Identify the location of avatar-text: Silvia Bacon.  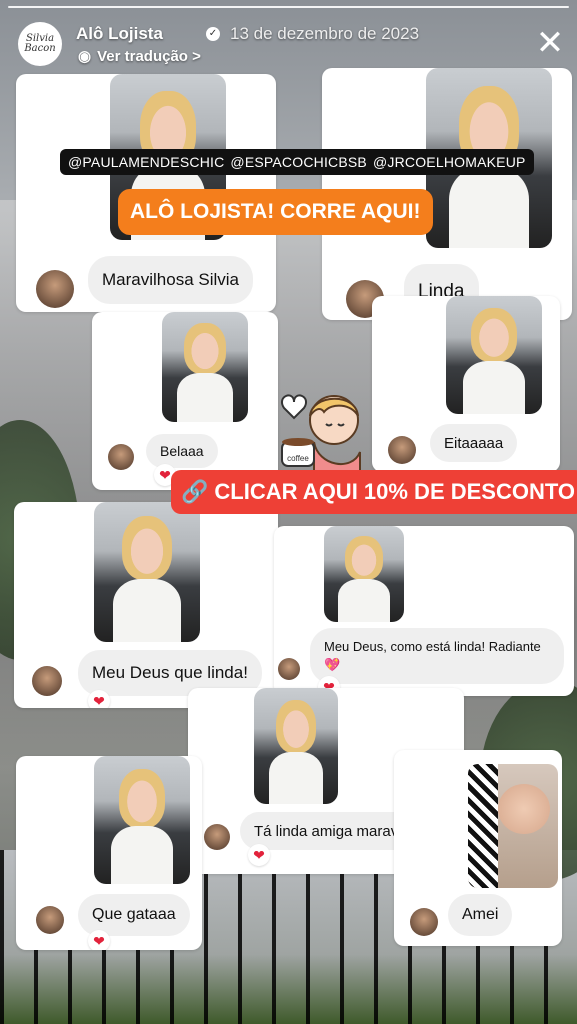
(40, 43).